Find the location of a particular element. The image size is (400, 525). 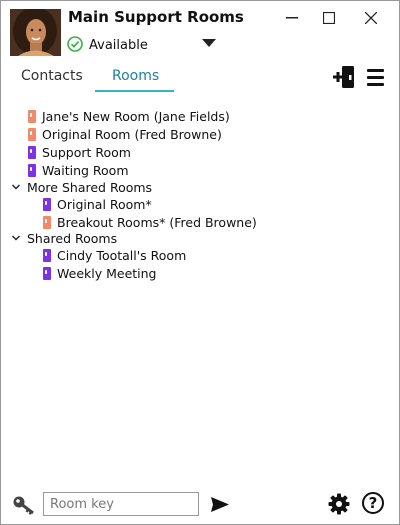

room-item: Cindy Tootall's Room is located at coordinates (114, 255).